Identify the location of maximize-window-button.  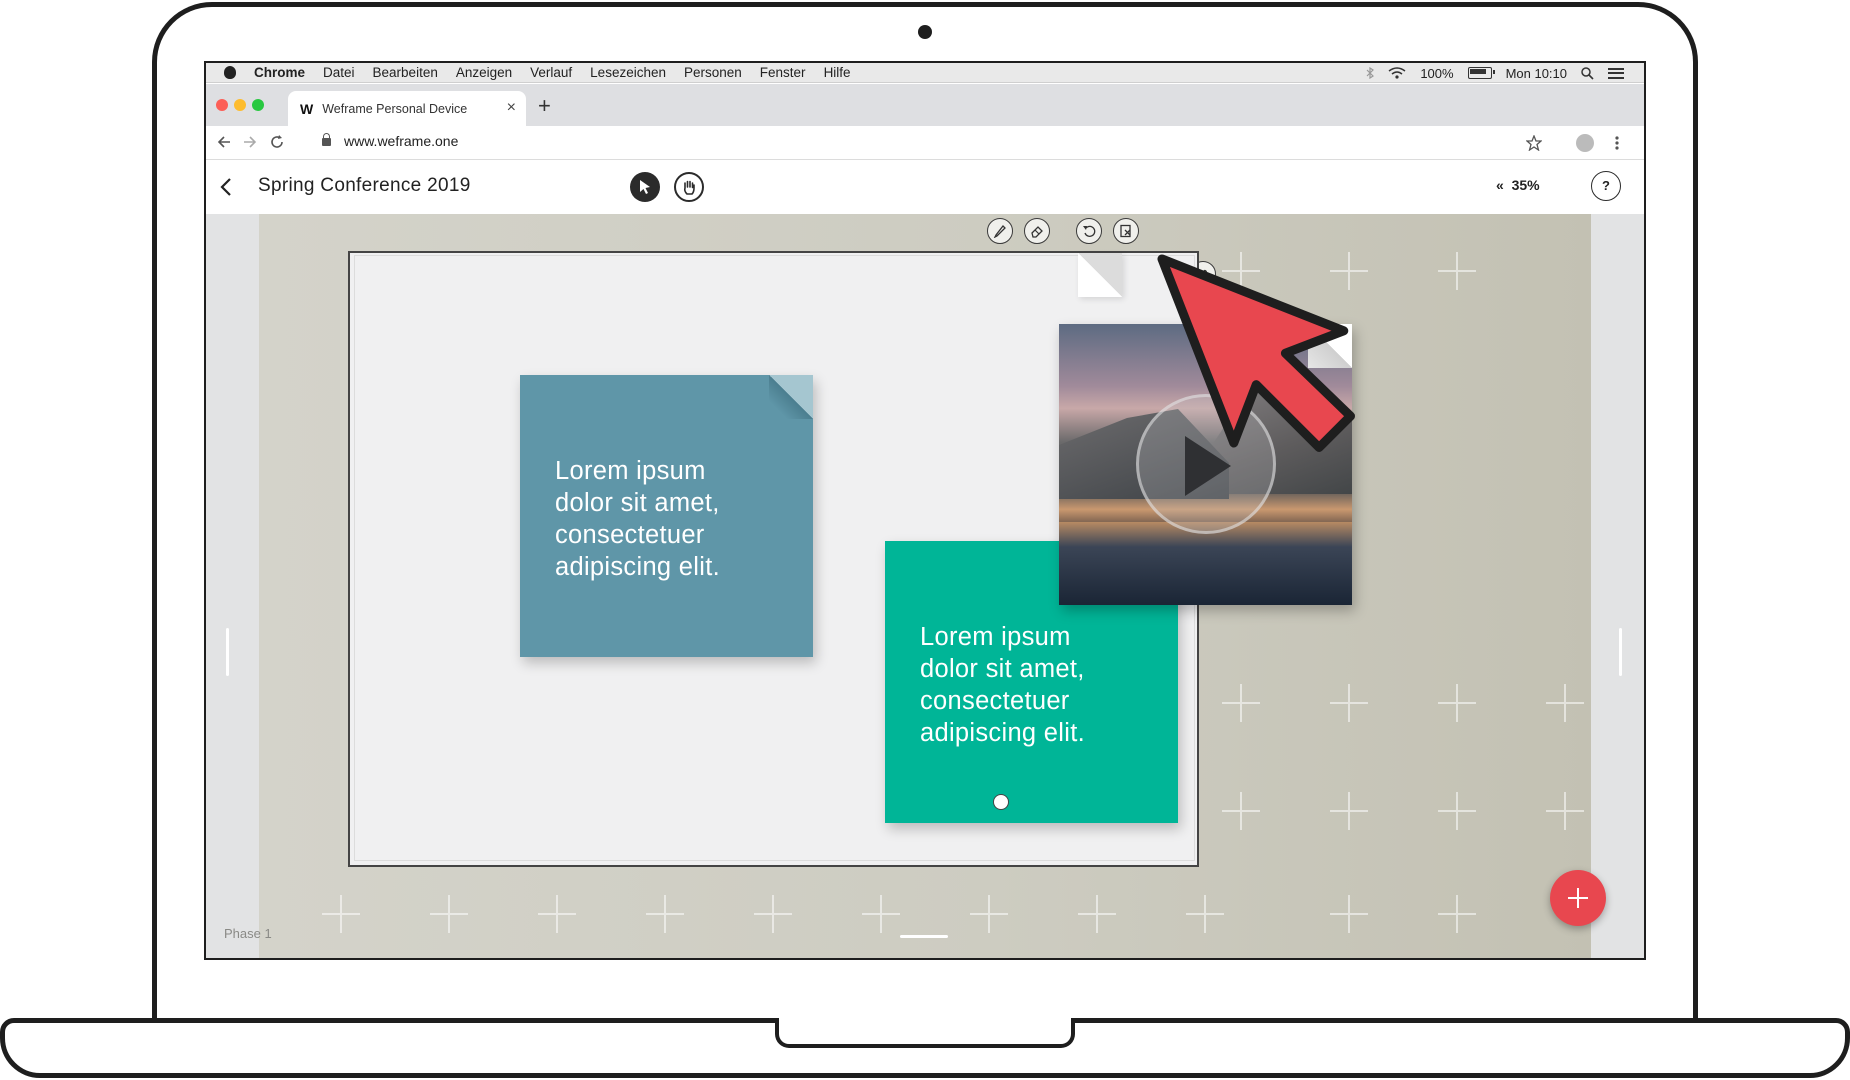
(258, 105).